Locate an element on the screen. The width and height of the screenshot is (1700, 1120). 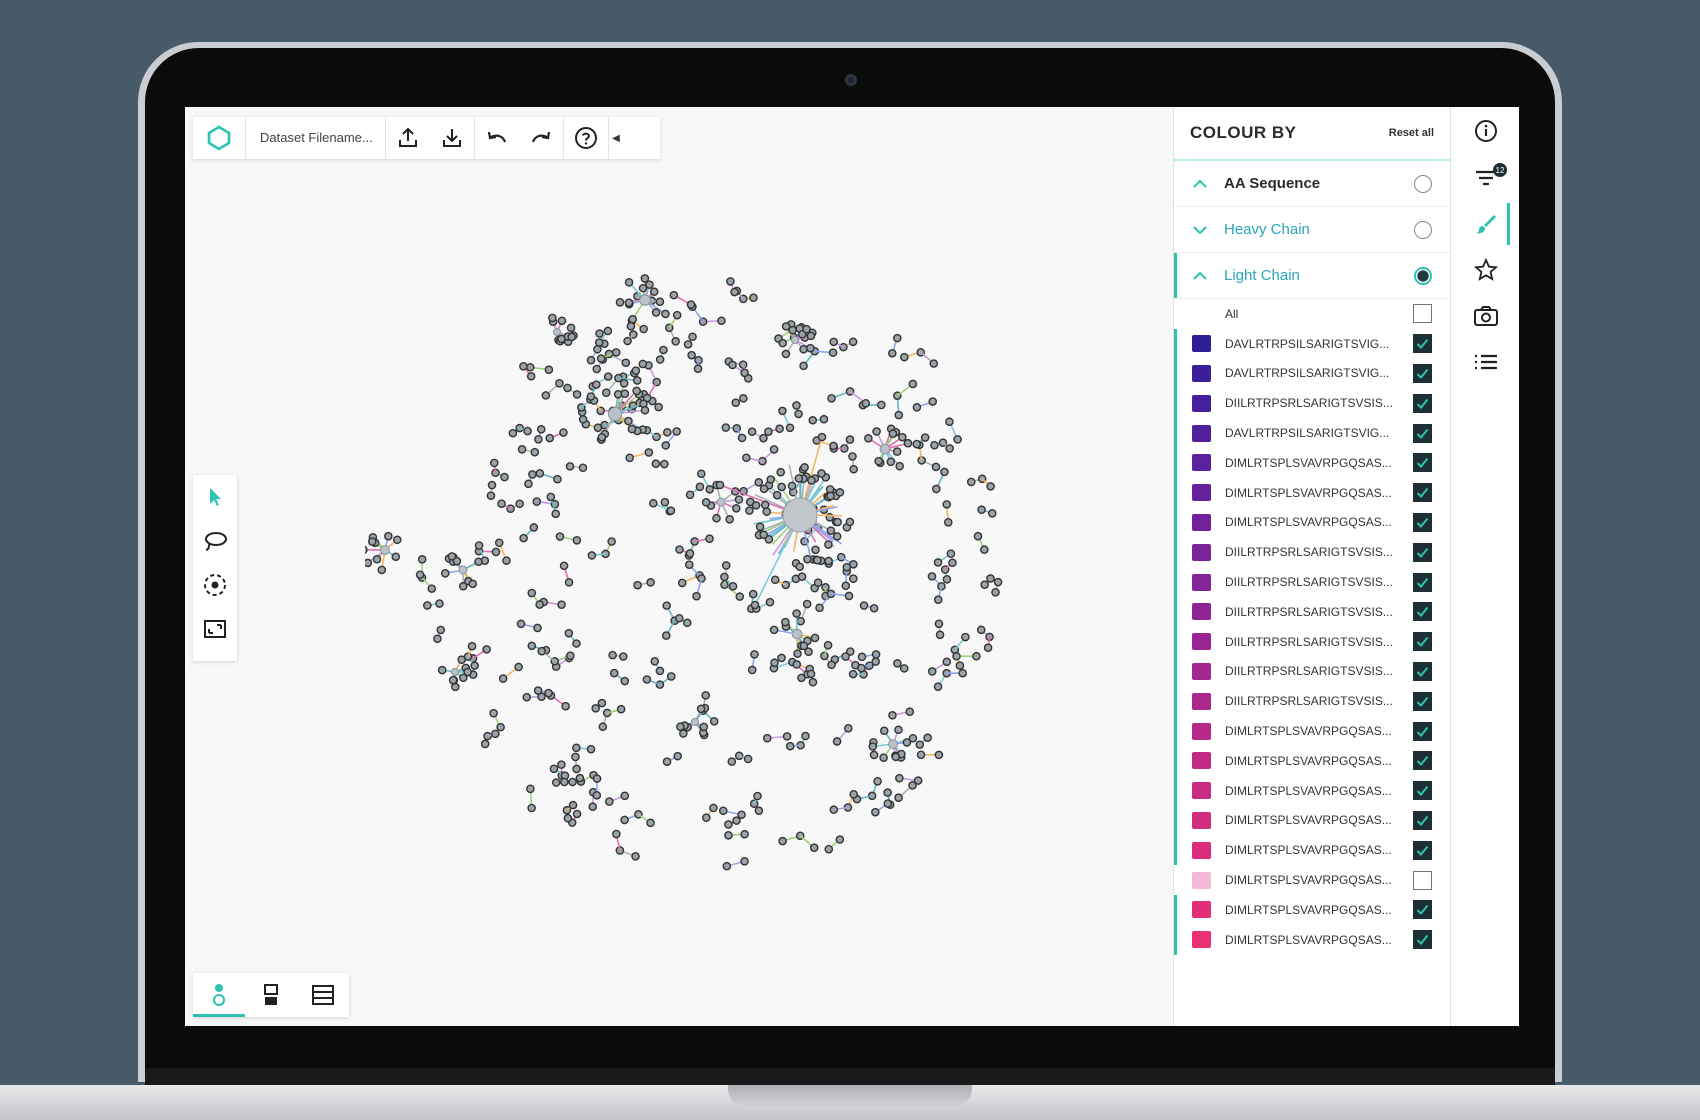
fit-view-icon is located at coordinates (215, 629).